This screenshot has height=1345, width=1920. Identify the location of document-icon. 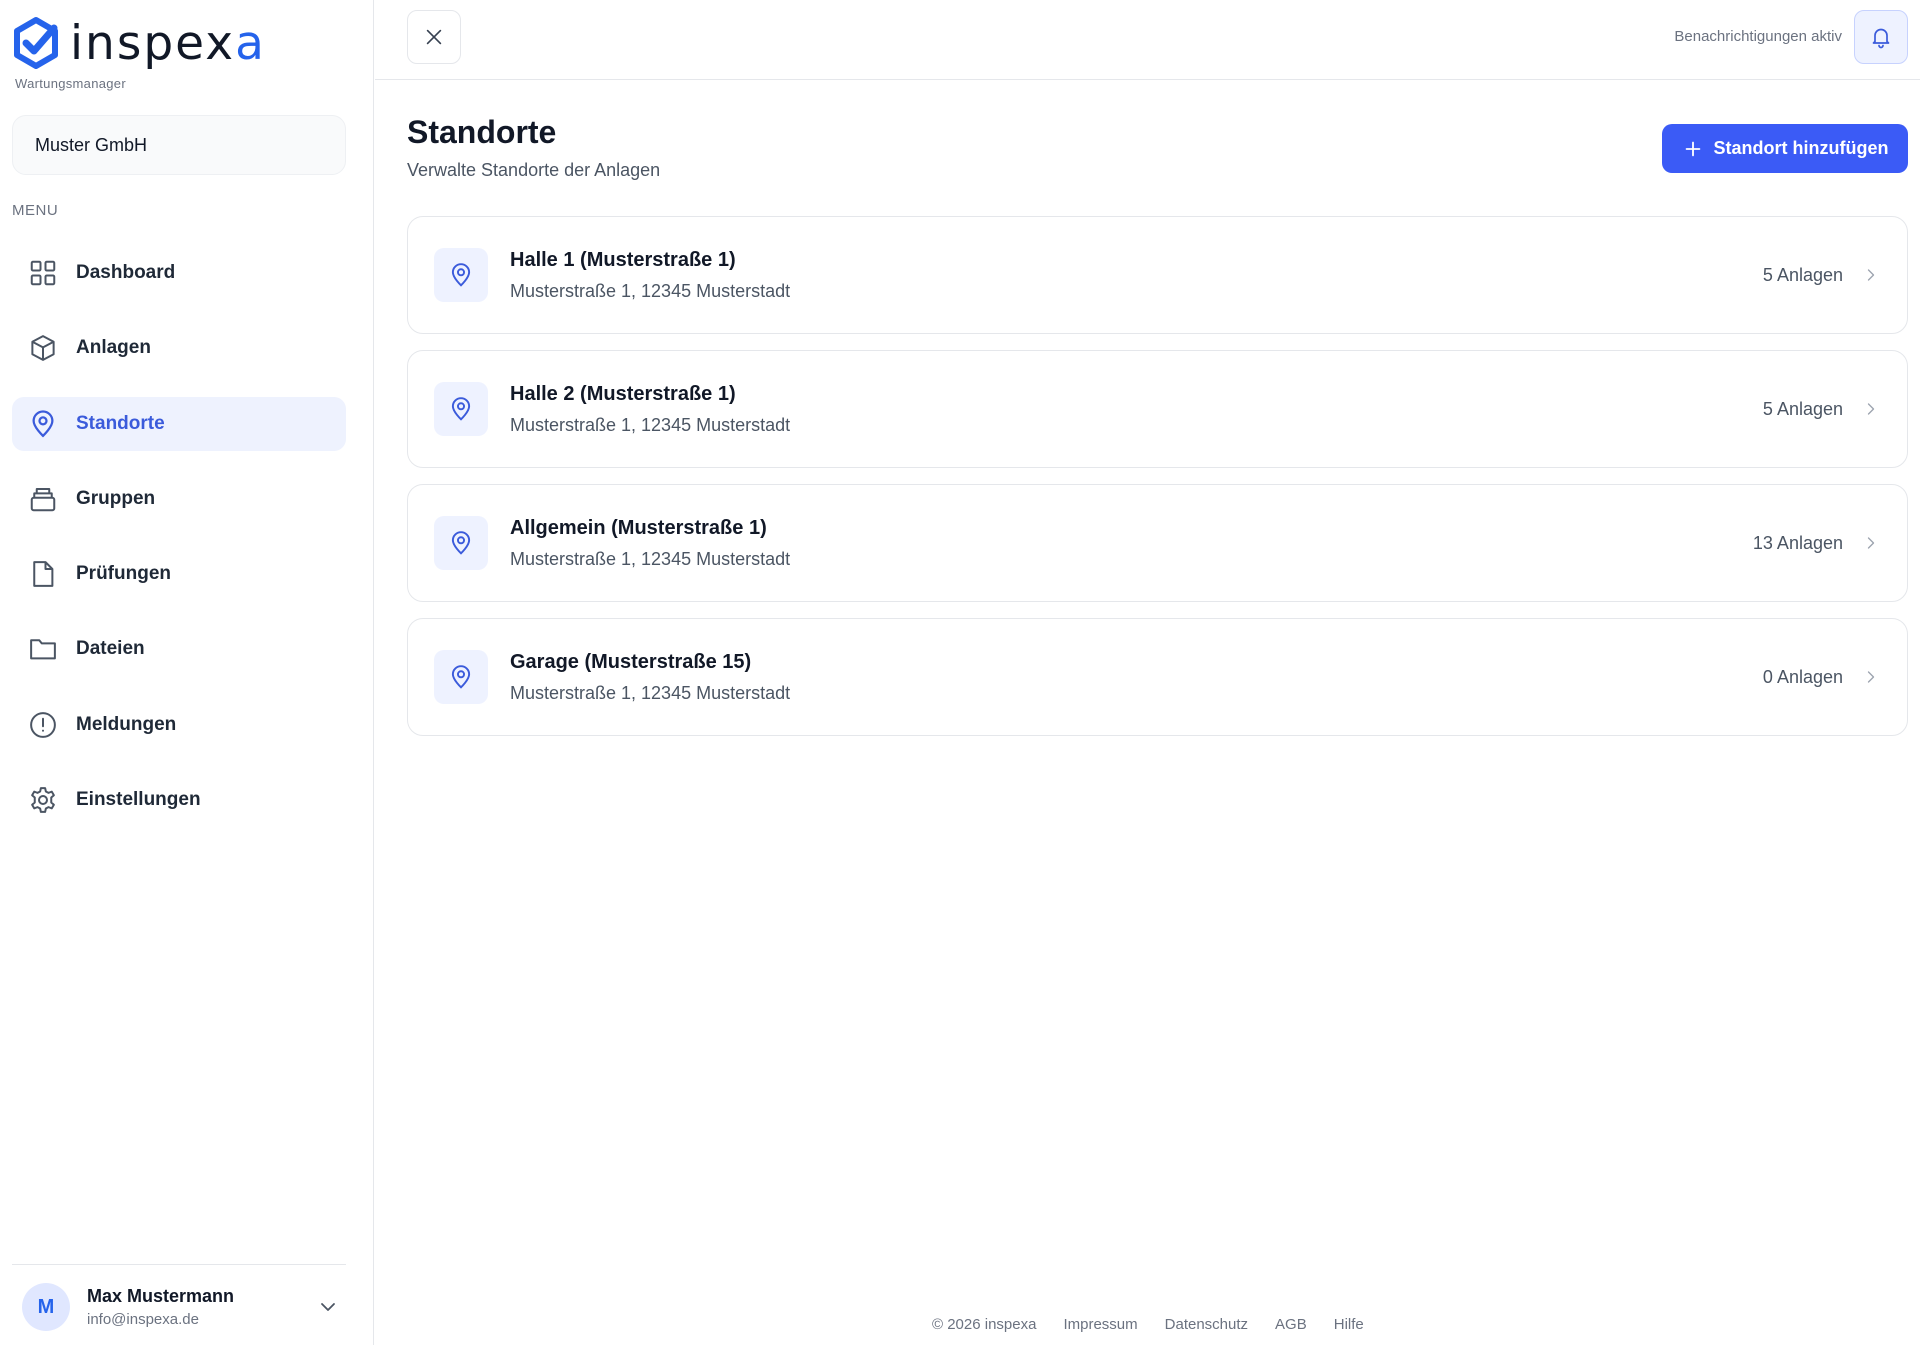
(43, 574).